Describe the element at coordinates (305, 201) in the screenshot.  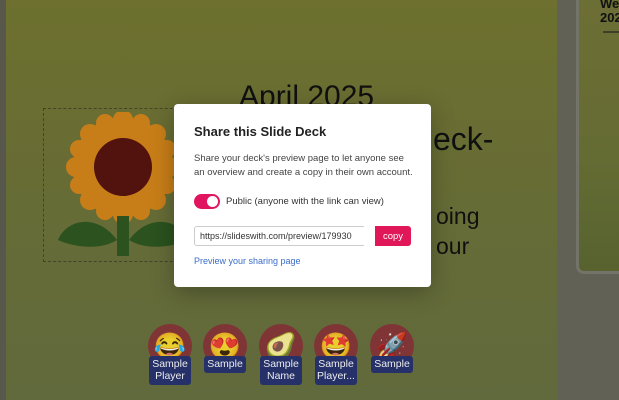
I see `public-toggle-label: Public (anyone with the link can view)` at that location.